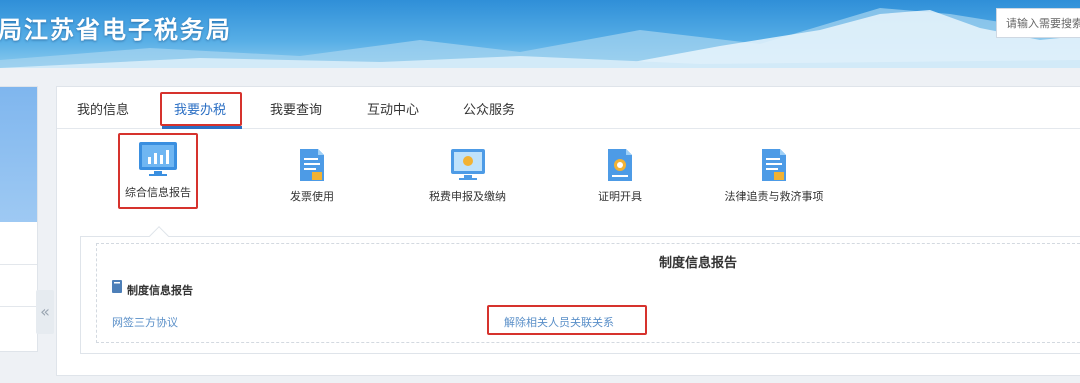  Describe the element at coordinates (489, 108) in the screenshot. I see `tab-public-service: 公众服务` at that location.